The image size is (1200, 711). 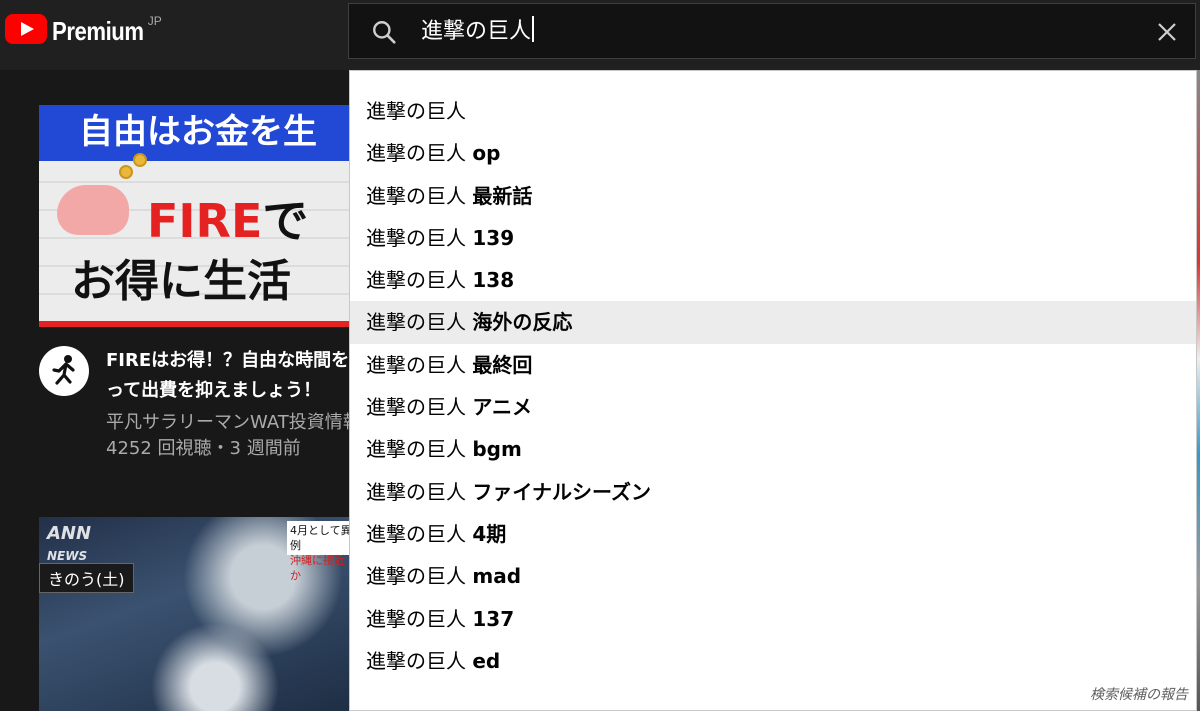 I want to click on suggestion-completion-text: 最終回, so click(x=502, y=364).